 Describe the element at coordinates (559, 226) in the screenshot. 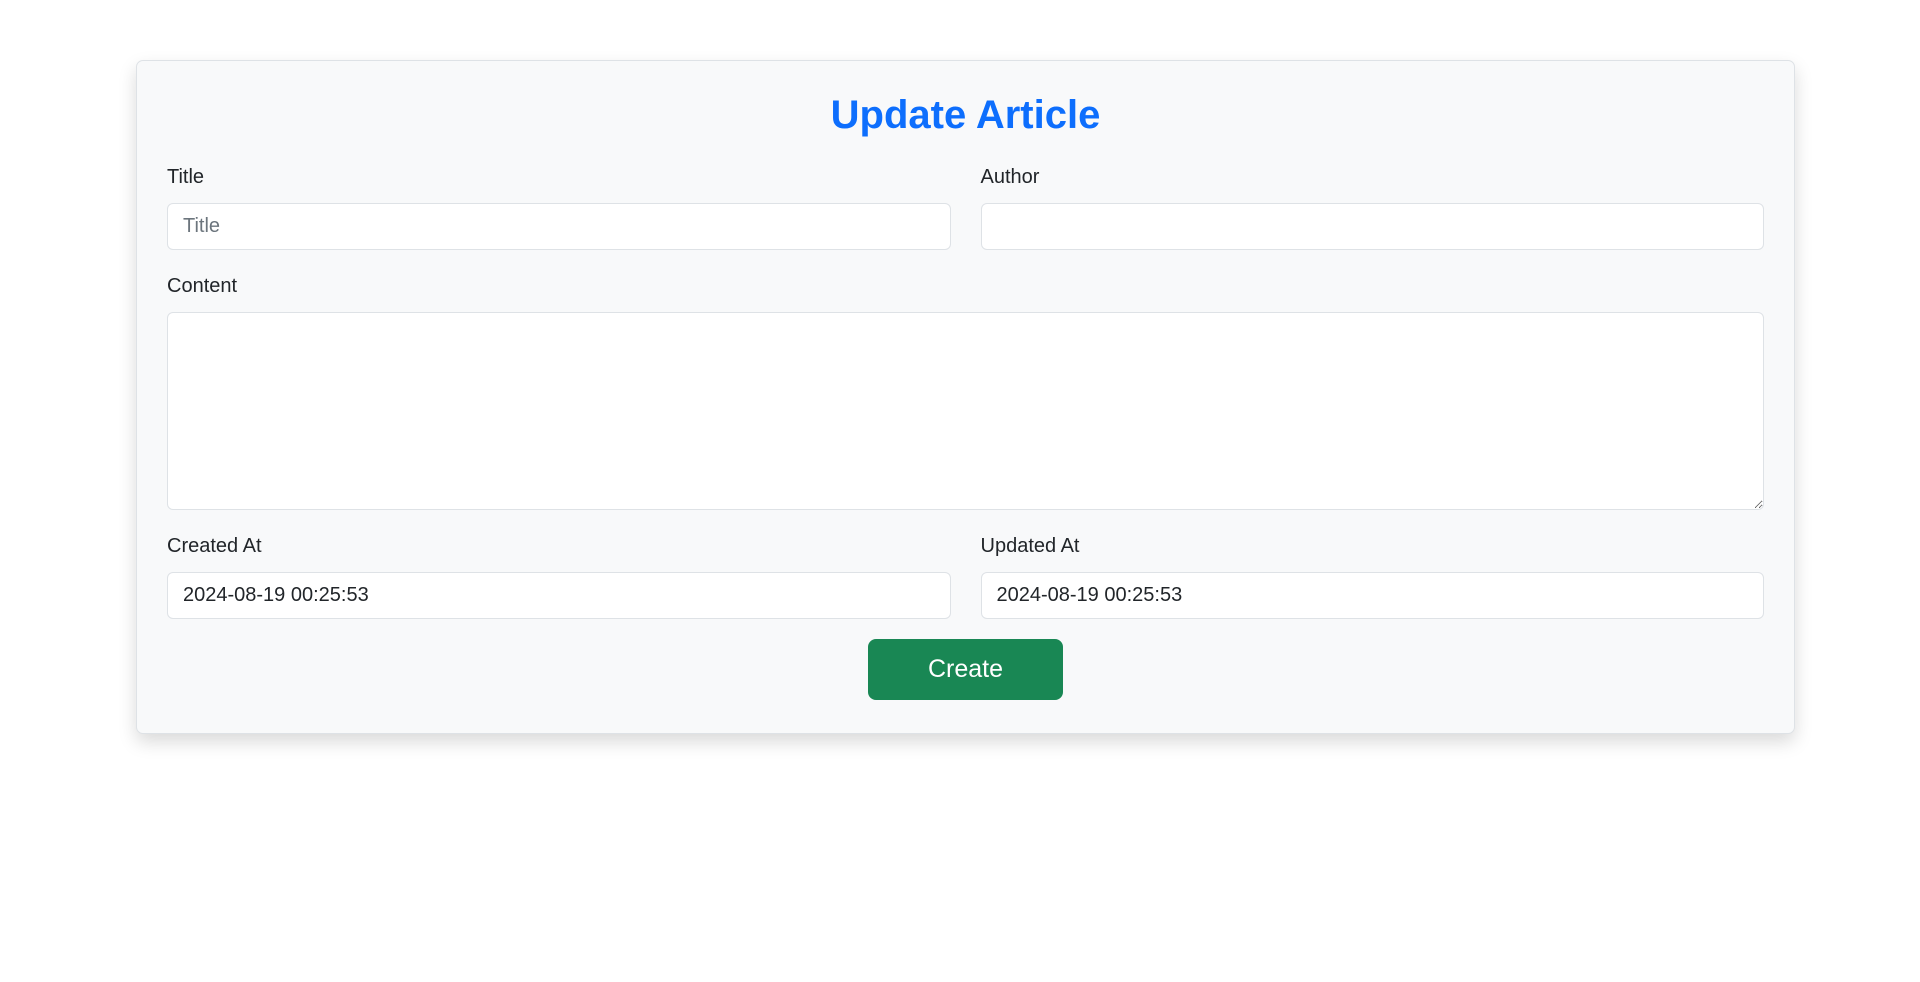

I see `title-input` at that location.